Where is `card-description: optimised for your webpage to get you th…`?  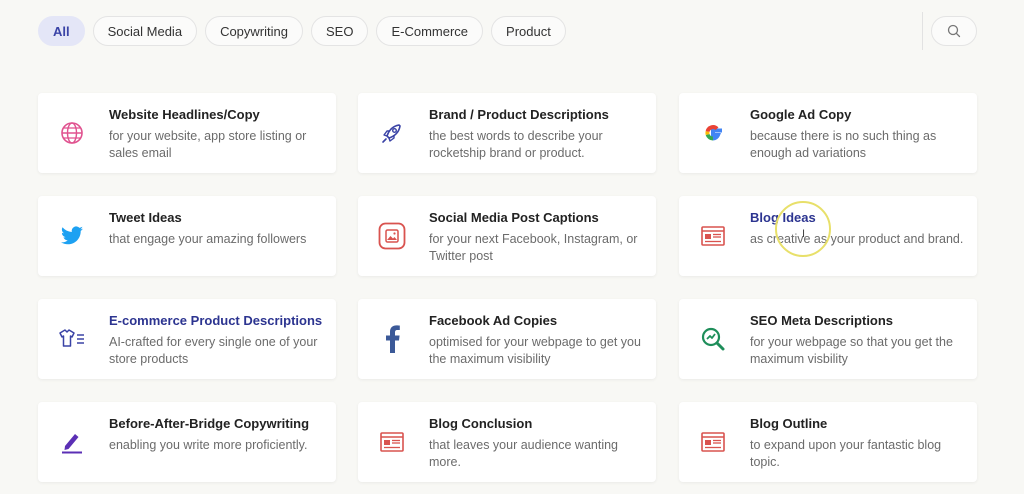 card-description: optimised for your webpage to get you th… is located at coordinates (535, 350).